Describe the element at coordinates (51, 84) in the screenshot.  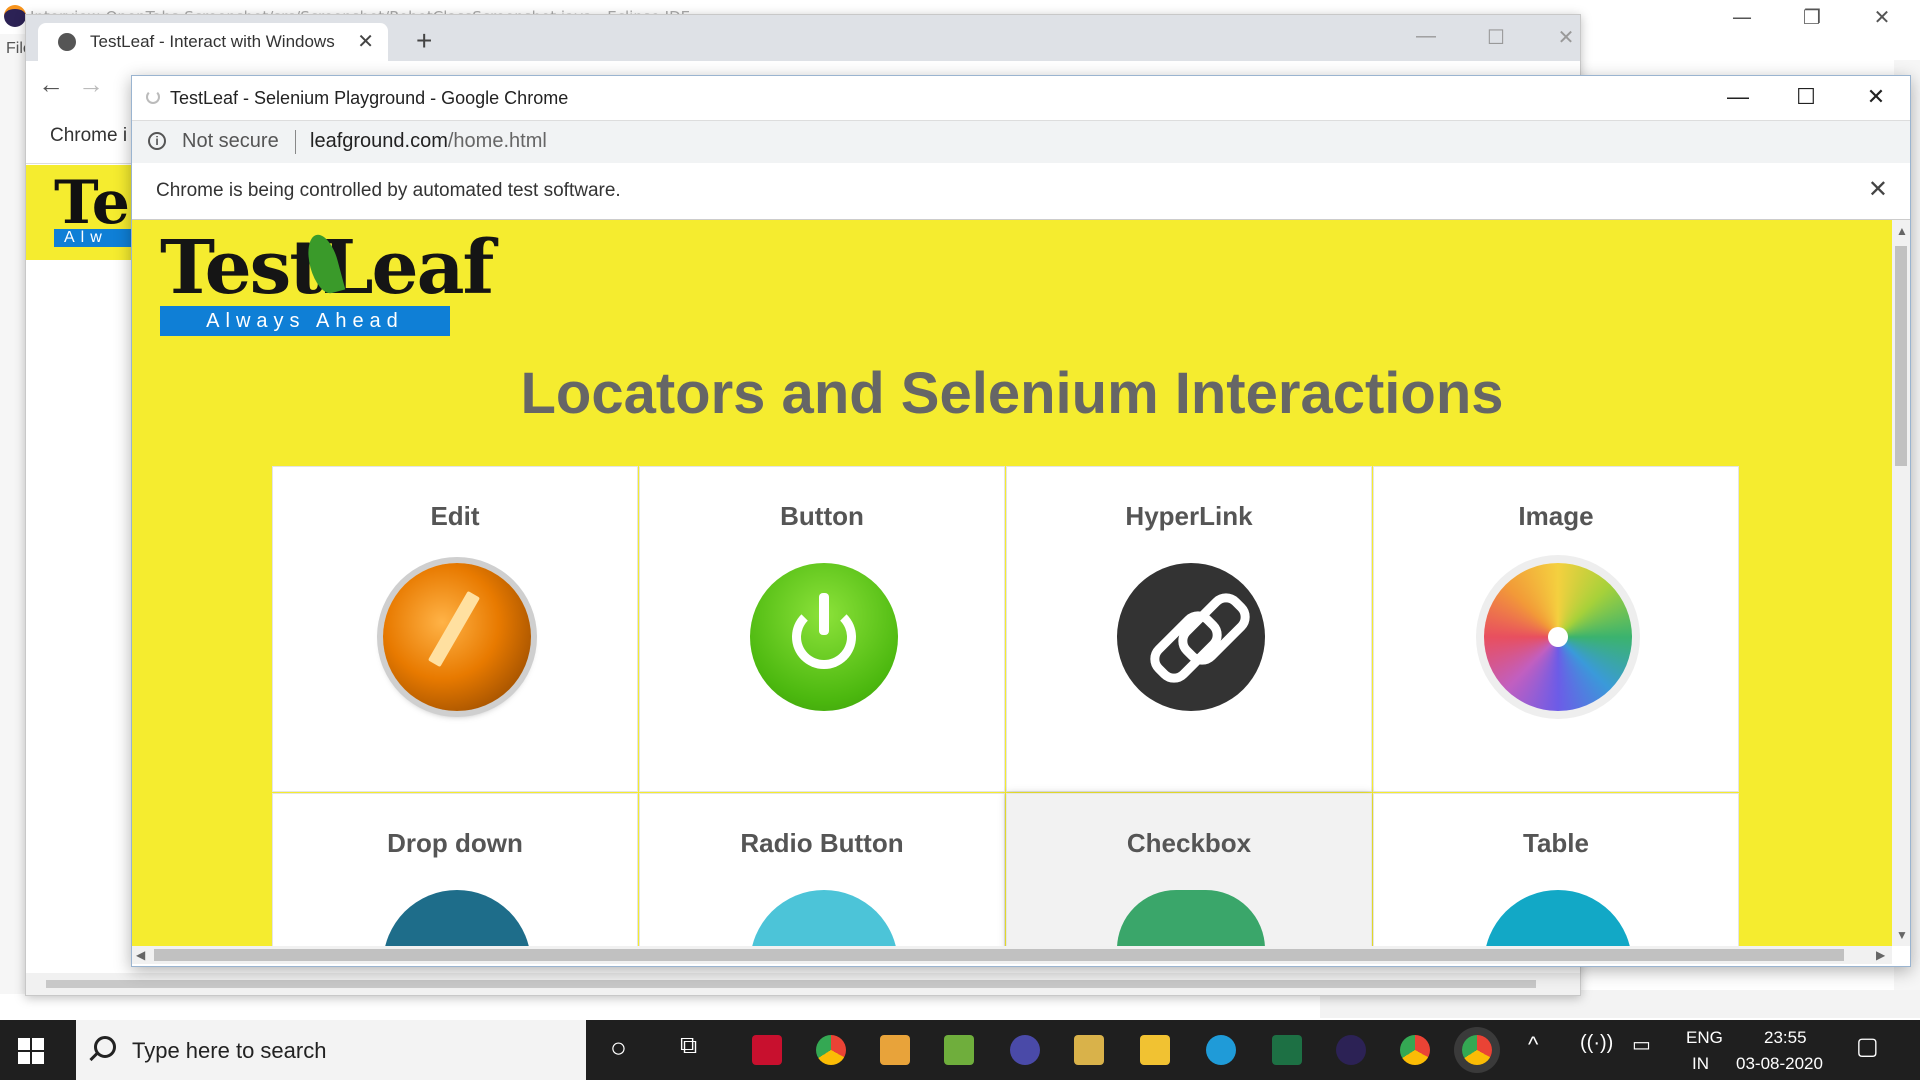
I see `back-arrow-icon: ←` at that location.